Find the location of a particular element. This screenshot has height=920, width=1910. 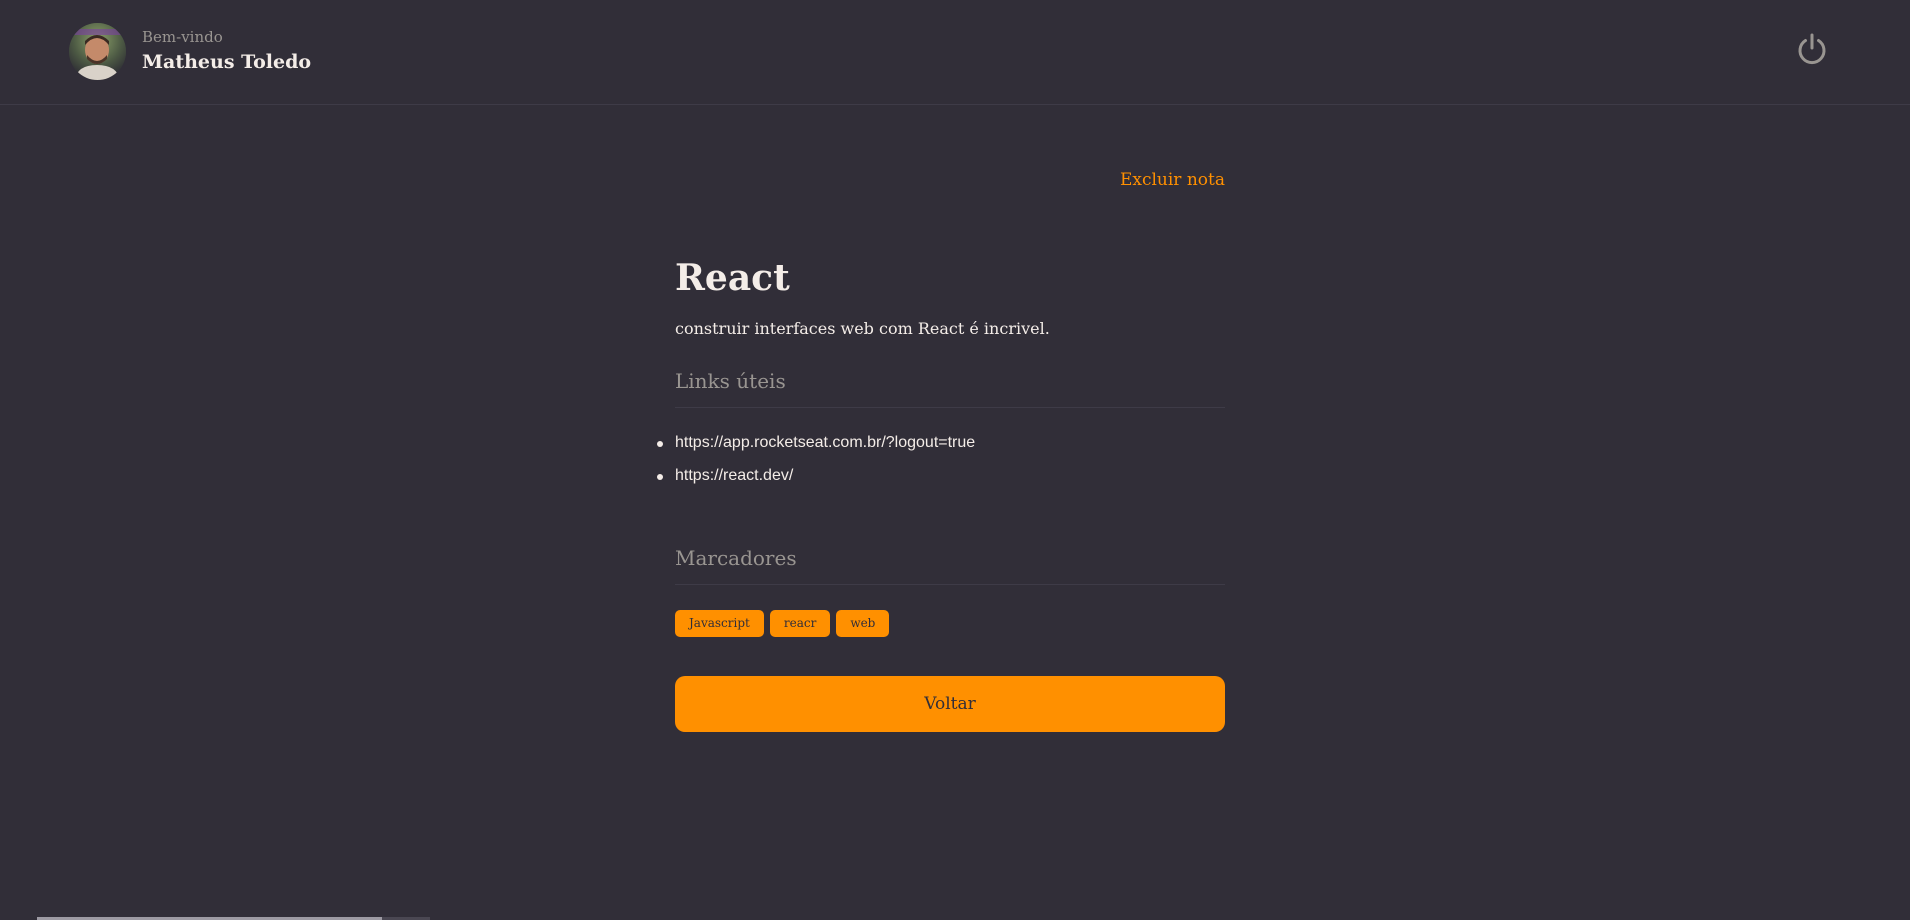

link: https://react.dev/ is located at coordinates (734, 475).